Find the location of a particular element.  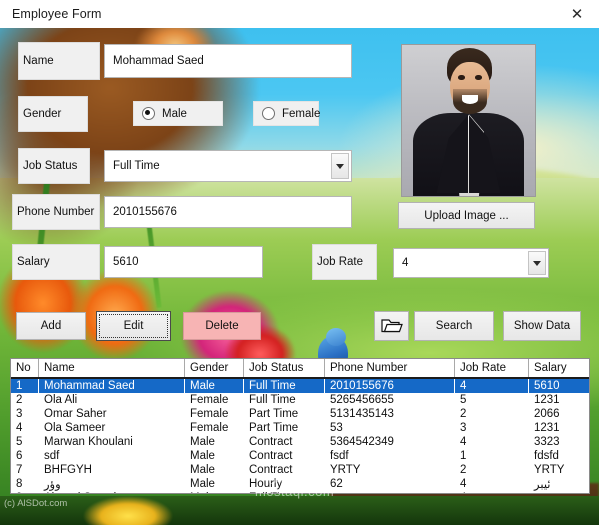

add-button: Add is located at coordinates (51, 326).